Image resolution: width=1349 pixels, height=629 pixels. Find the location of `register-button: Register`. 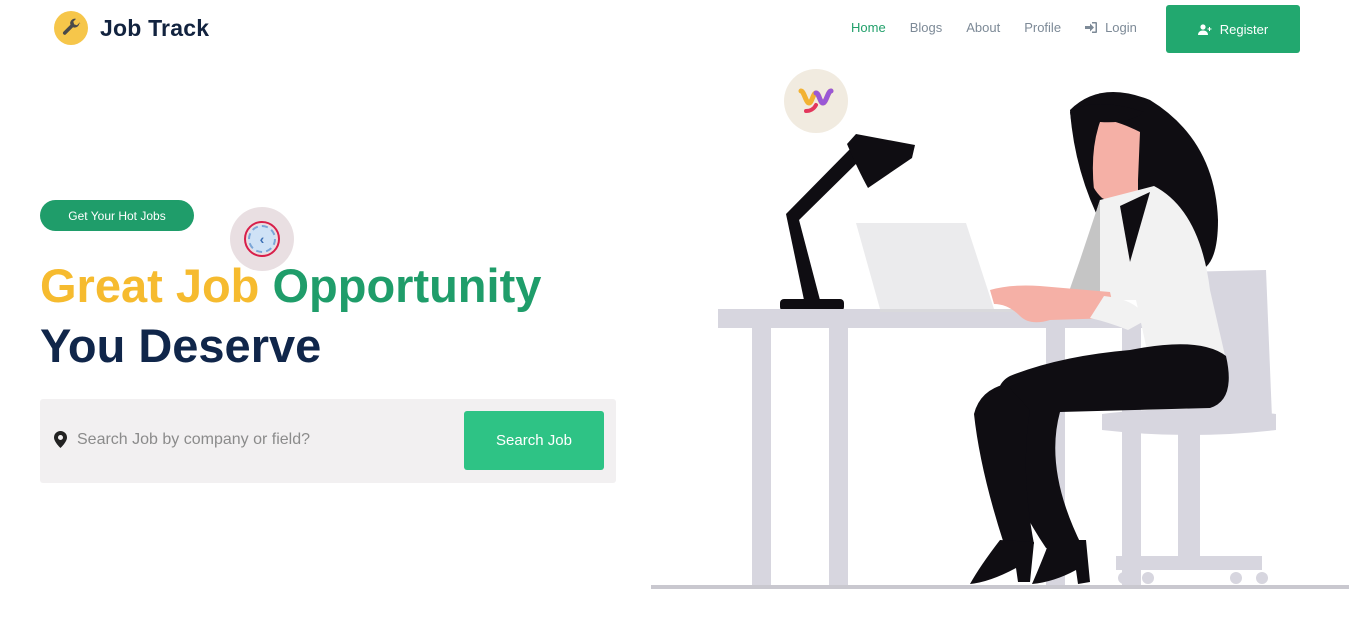

register-button: Register is located at coordinates (1233, 29).